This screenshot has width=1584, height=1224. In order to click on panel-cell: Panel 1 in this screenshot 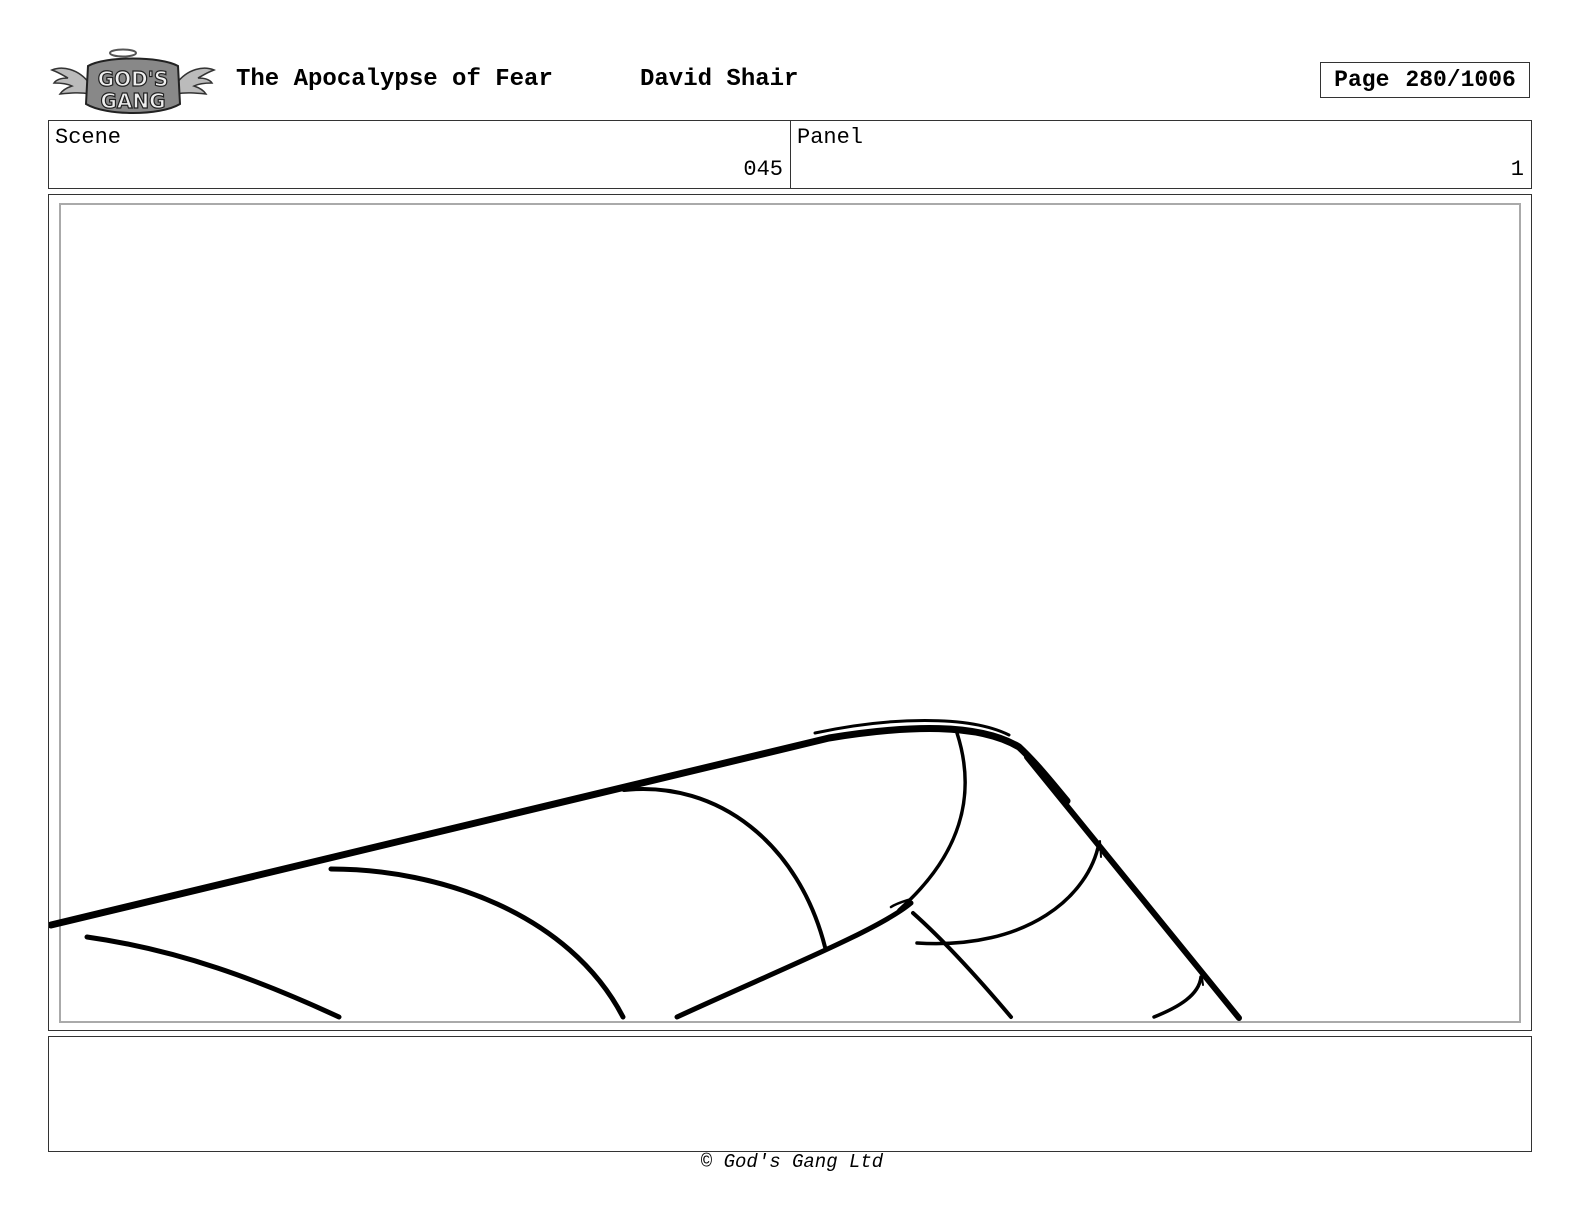, I will do `click(1161, 154)`.